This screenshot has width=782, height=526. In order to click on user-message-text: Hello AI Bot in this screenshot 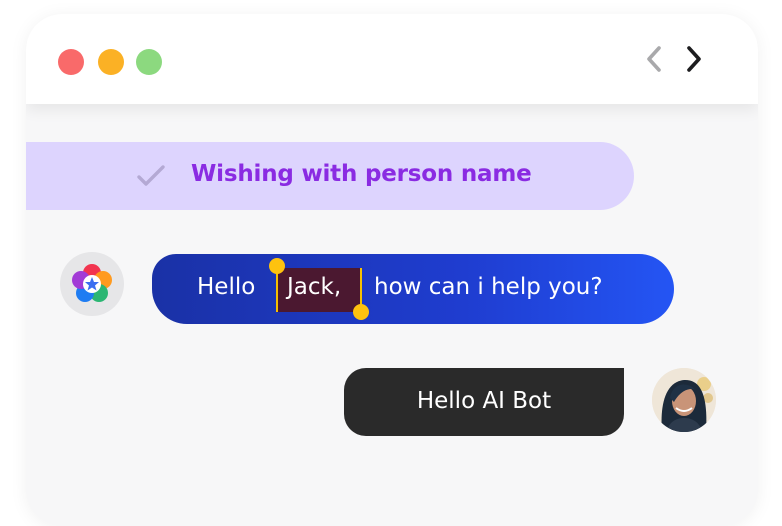, I will do `click(484, 401)`.